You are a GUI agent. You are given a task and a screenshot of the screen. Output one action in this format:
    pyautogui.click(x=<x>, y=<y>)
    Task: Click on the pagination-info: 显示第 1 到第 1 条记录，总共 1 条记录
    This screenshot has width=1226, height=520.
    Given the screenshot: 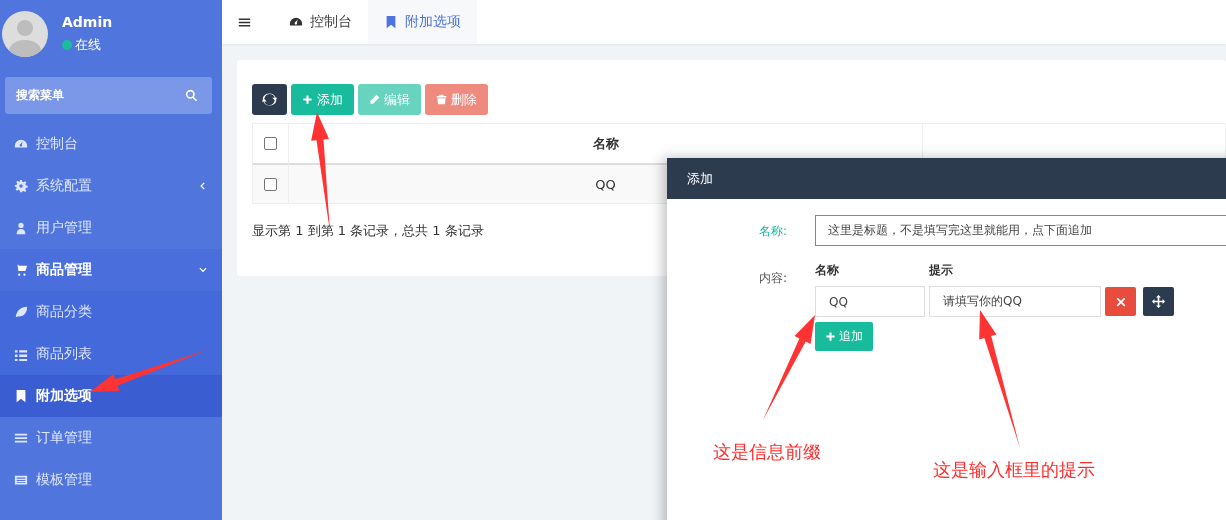 What is the action you would take?
    pyautogui.click(x=368, y=231)
    